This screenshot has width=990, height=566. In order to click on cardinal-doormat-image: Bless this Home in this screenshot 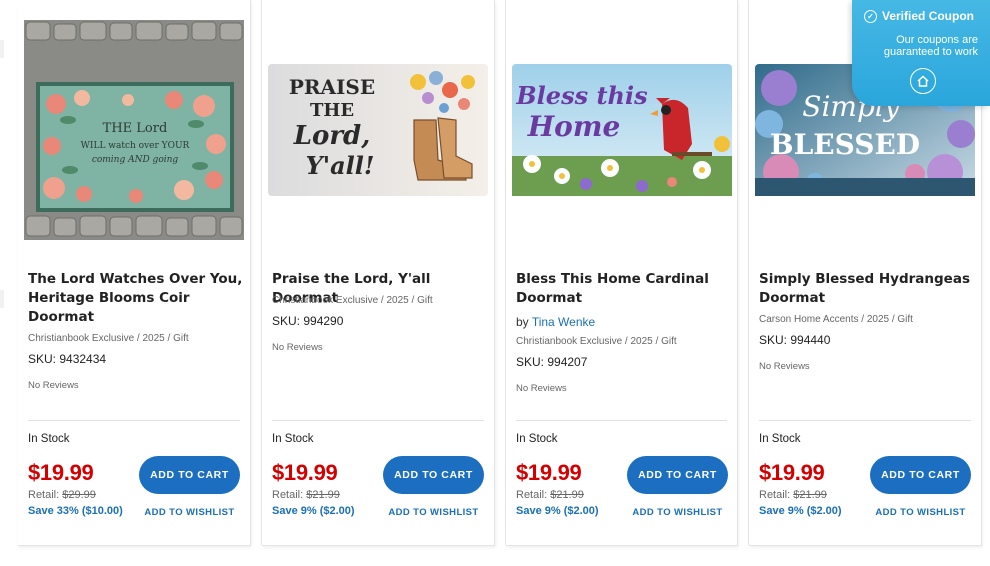, I will do `click(622, 130)`.